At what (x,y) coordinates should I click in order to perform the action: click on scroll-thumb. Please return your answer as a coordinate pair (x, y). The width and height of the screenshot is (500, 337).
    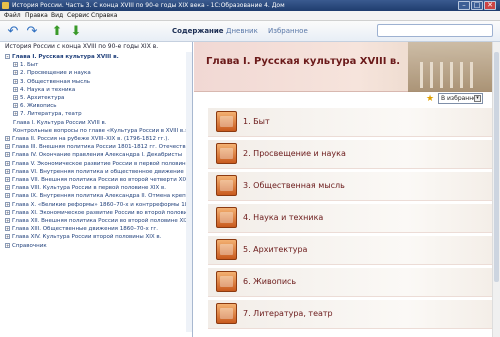
    Looking at the image, I should click on (496, 167).